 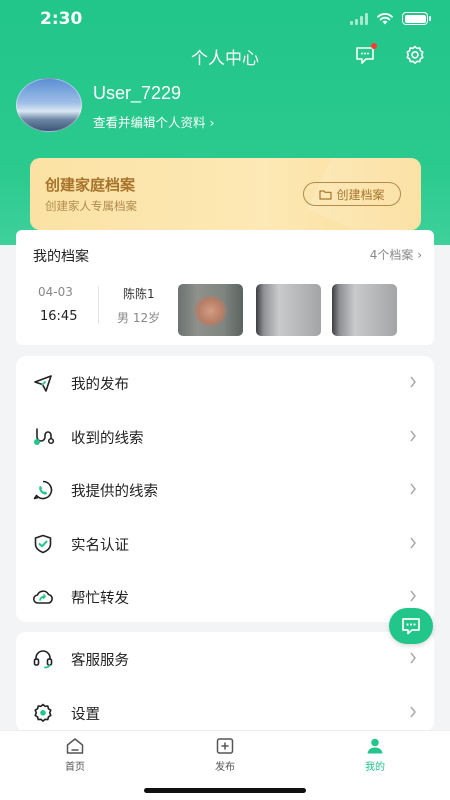 What do you see at coordinates (225, 755) in the screenshot?
I see `tab-post: 发布` at bounding box center [225, 755].